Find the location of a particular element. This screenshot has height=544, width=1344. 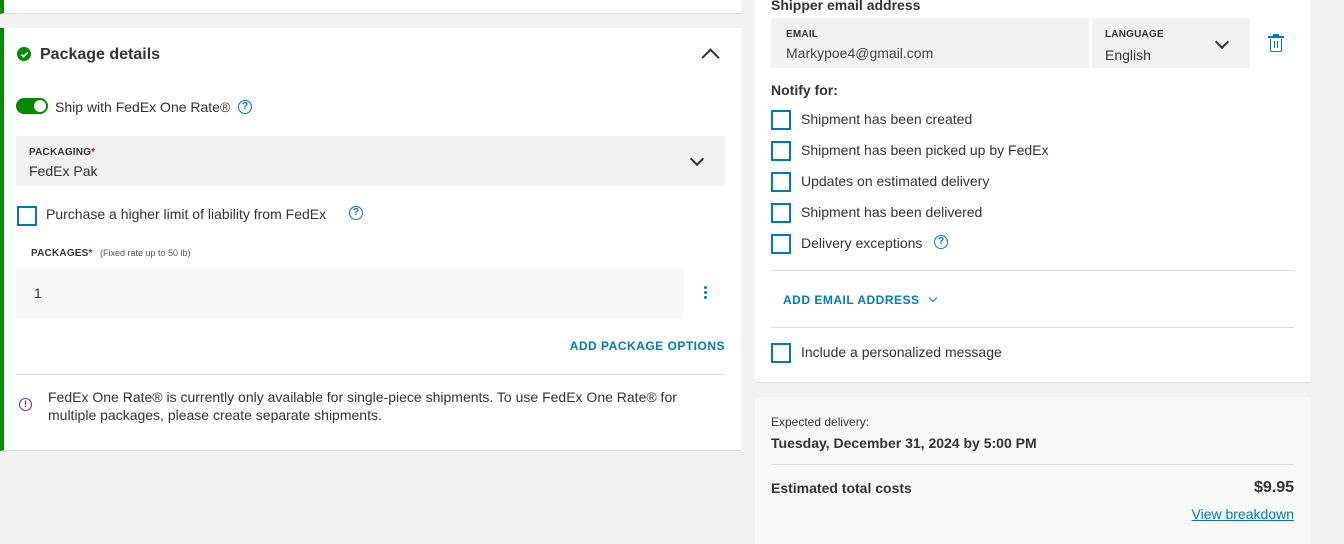

package-more-options-icon is located at coordinates (705, 293).